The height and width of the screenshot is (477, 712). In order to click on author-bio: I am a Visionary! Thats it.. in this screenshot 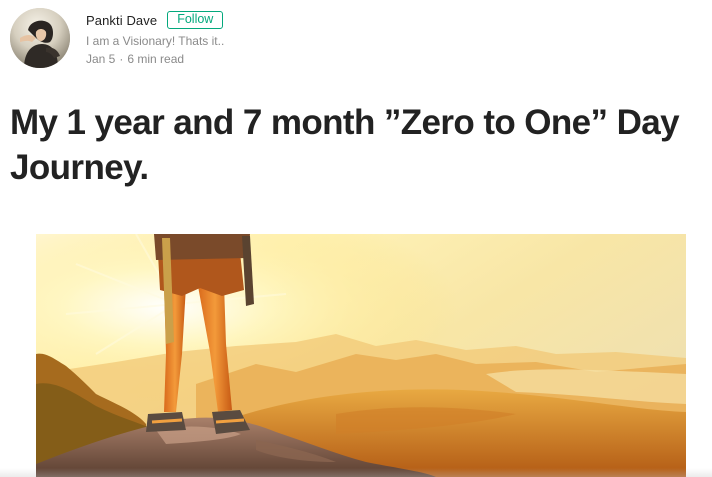, I will do `click(155, 41)`.